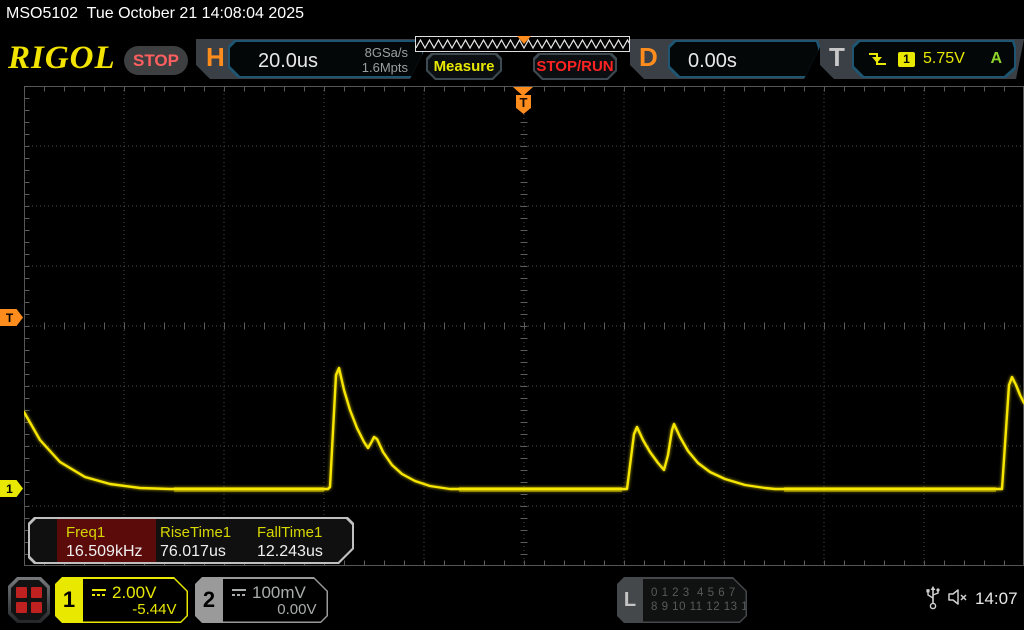 This screenshot has height=630, width=1024. I want to click on delay-settings-box: D 0.00s, so click(727, 59).